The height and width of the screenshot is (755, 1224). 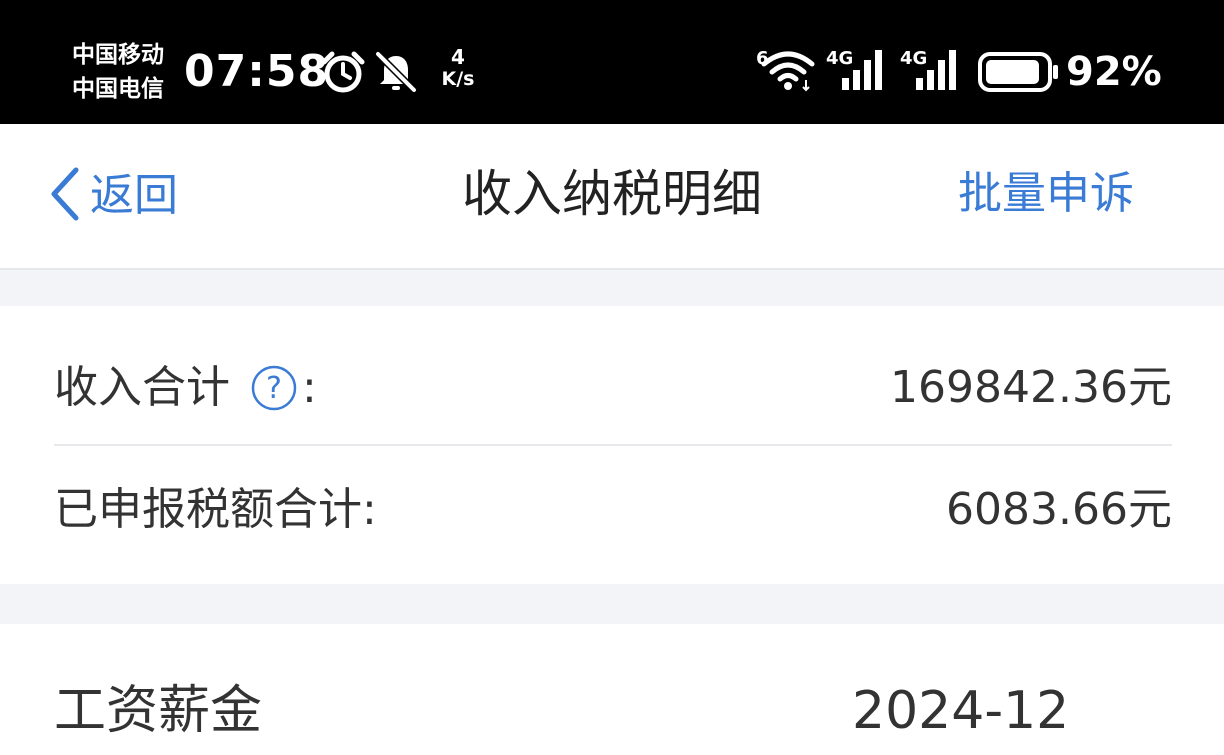 I want to click on carrier-2: 中国电信, so click(x=118, y=89).